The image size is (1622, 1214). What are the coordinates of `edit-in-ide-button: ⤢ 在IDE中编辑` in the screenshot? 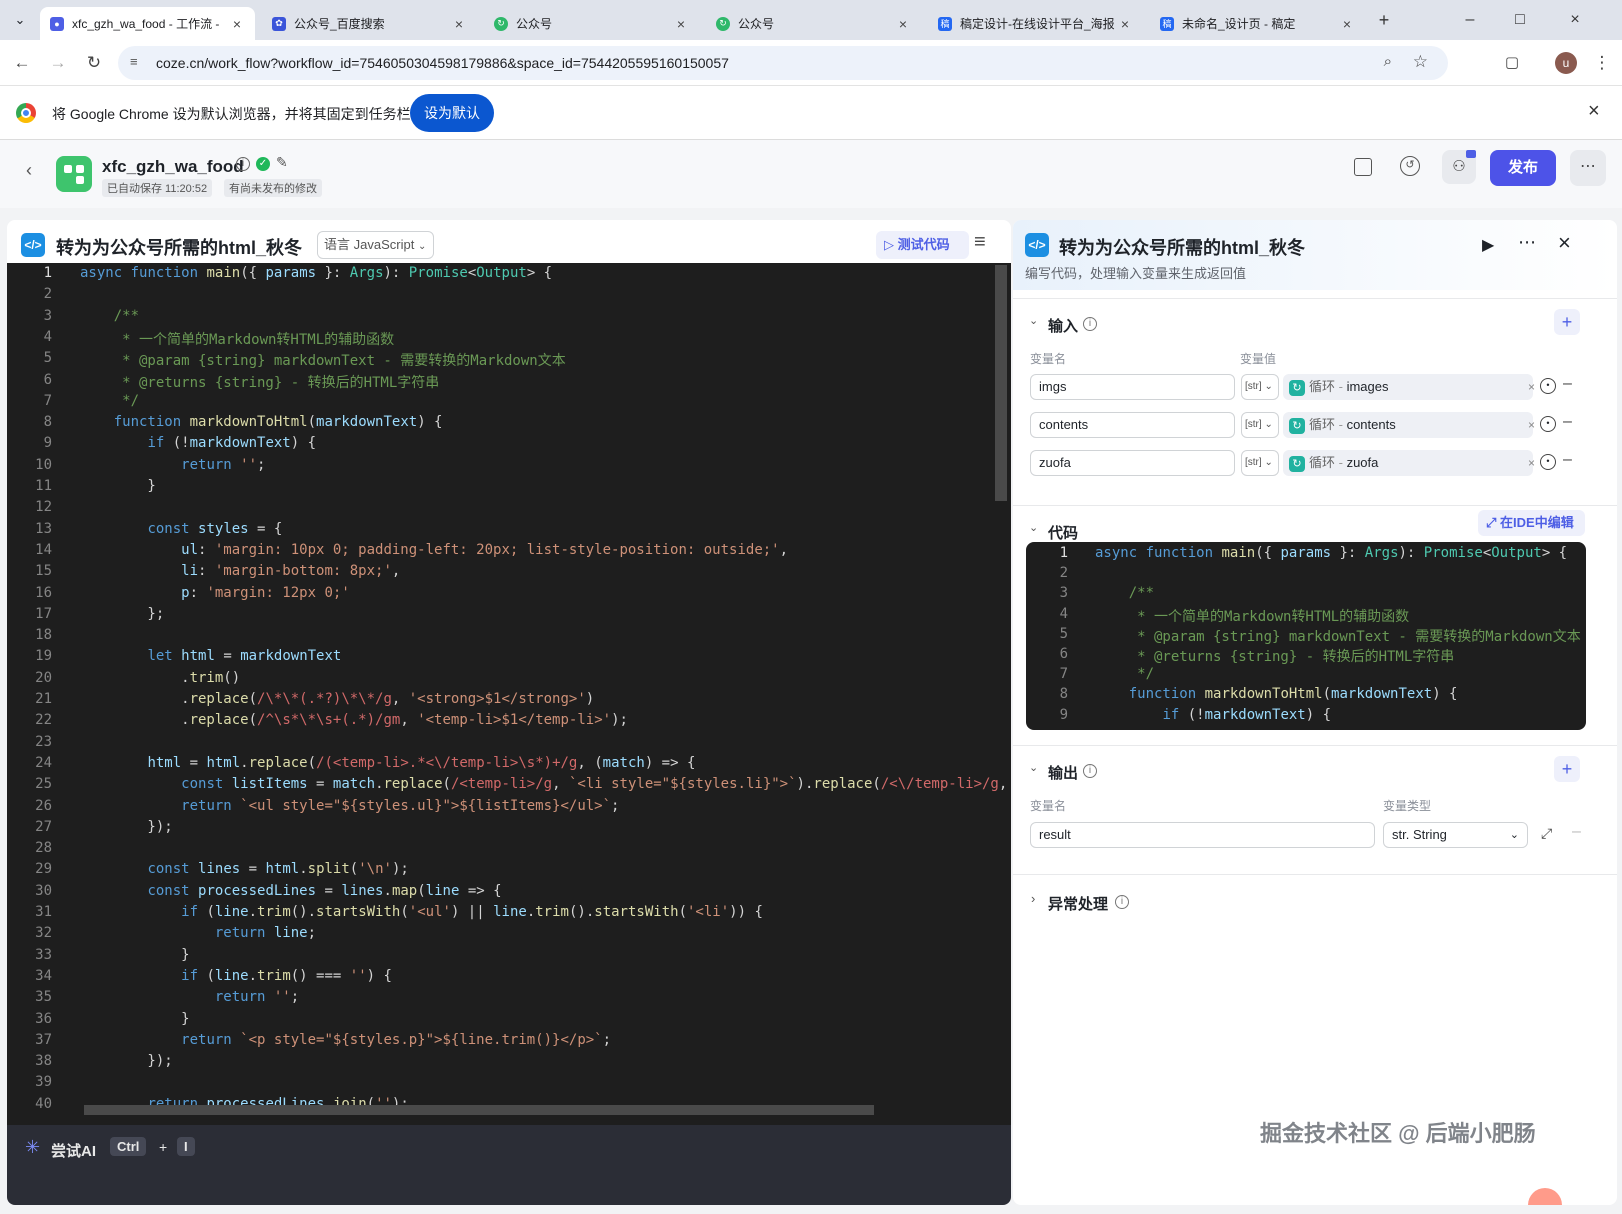 It's located at (1531, 523).